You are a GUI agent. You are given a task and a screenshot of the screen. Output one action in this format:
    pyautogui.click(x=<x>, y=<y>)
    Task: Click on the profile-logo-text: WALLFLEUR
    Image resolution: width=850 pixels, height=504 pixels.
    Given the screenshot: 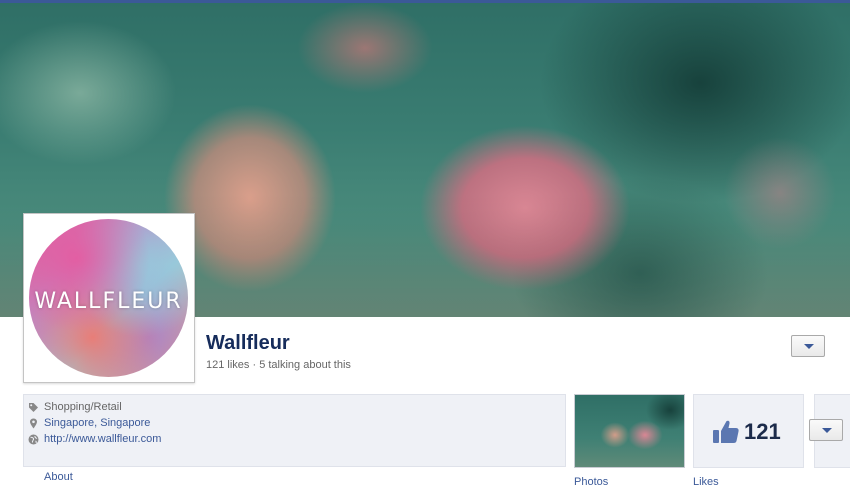 What is the action you would take?
    pyautogui.click(x=108, y=301)
    